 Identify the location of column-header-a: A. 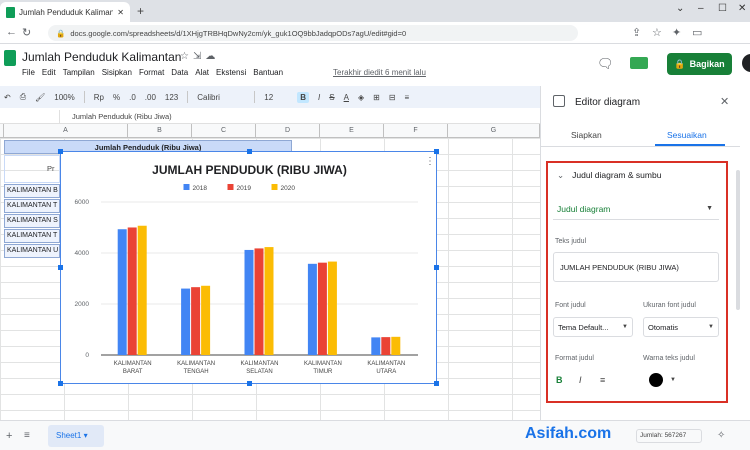
(66, 131).